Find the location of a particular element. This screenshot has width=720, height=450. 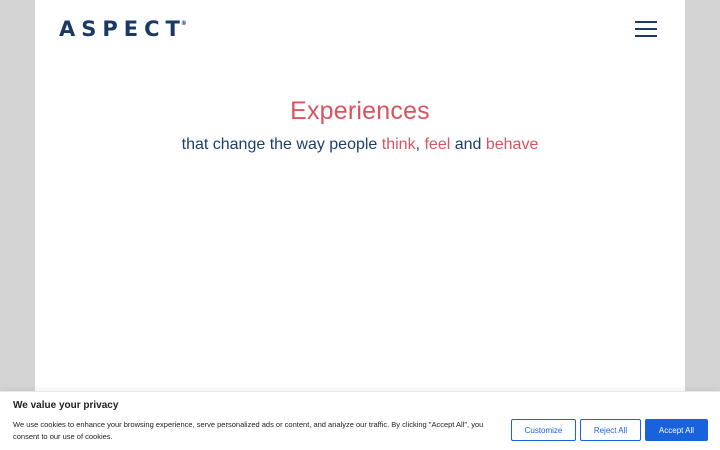

hamburger-menu-icon is located at coordinates (647, 29).